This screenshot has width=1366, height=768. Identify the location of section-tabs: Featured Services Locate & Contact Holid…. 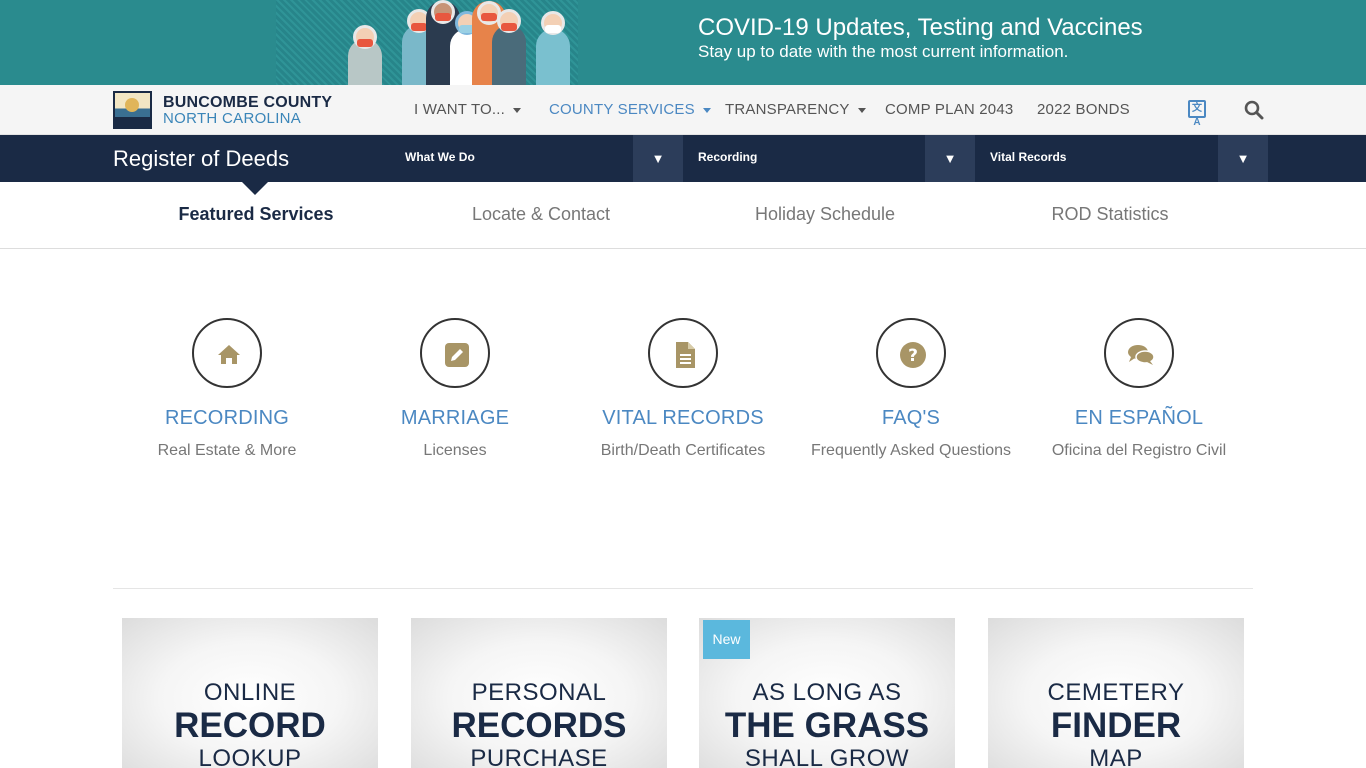
(683, 215).